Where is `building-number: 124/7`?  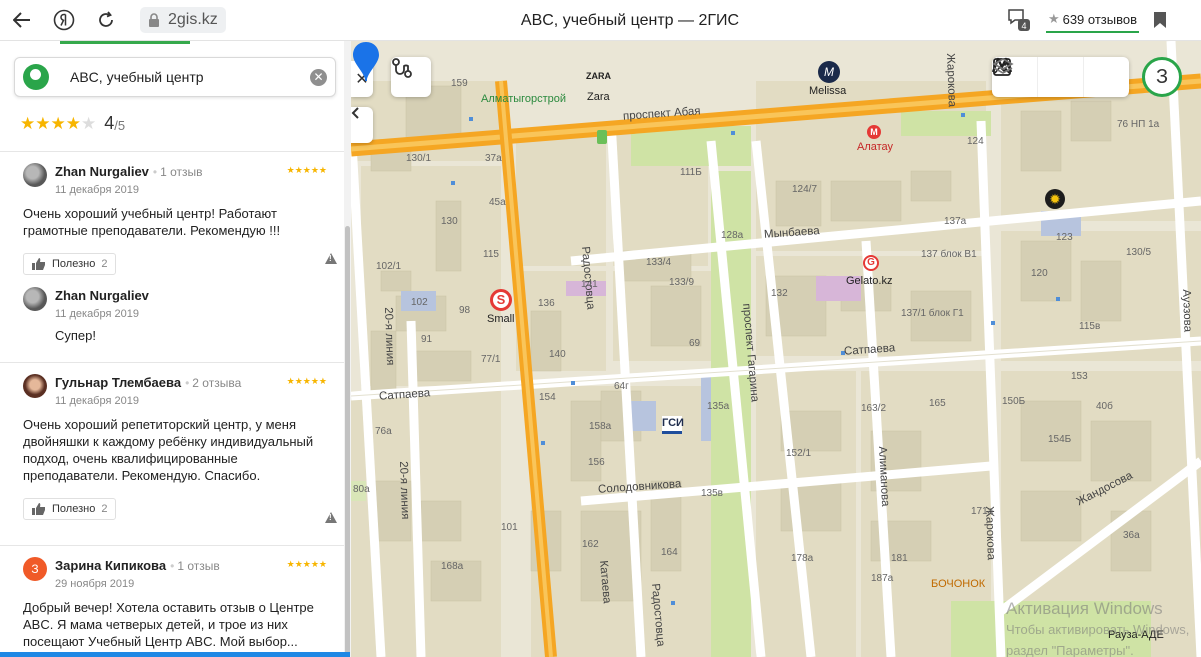
building-number: 124/7 is located at coordinates (805, 189).